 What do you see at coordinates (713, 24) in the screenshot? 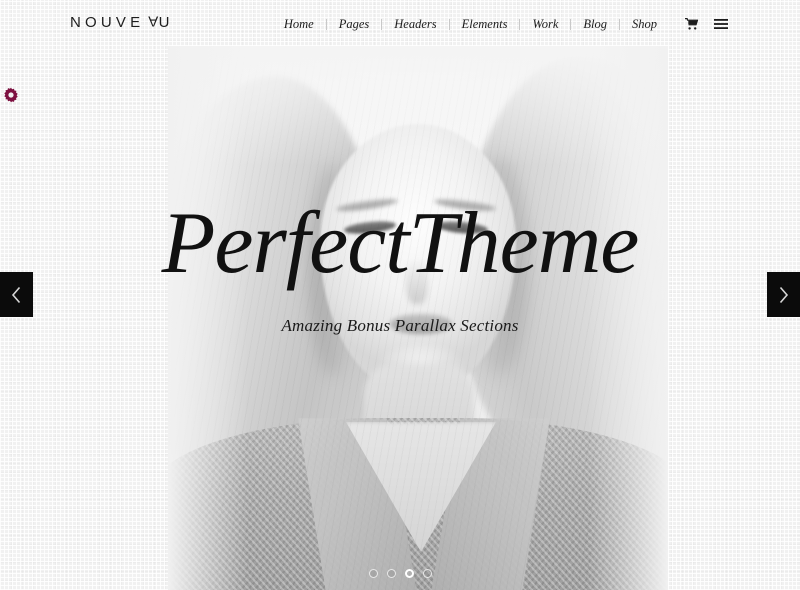
I see `hamburger-menu-icon` at bounding box center [713, 24].